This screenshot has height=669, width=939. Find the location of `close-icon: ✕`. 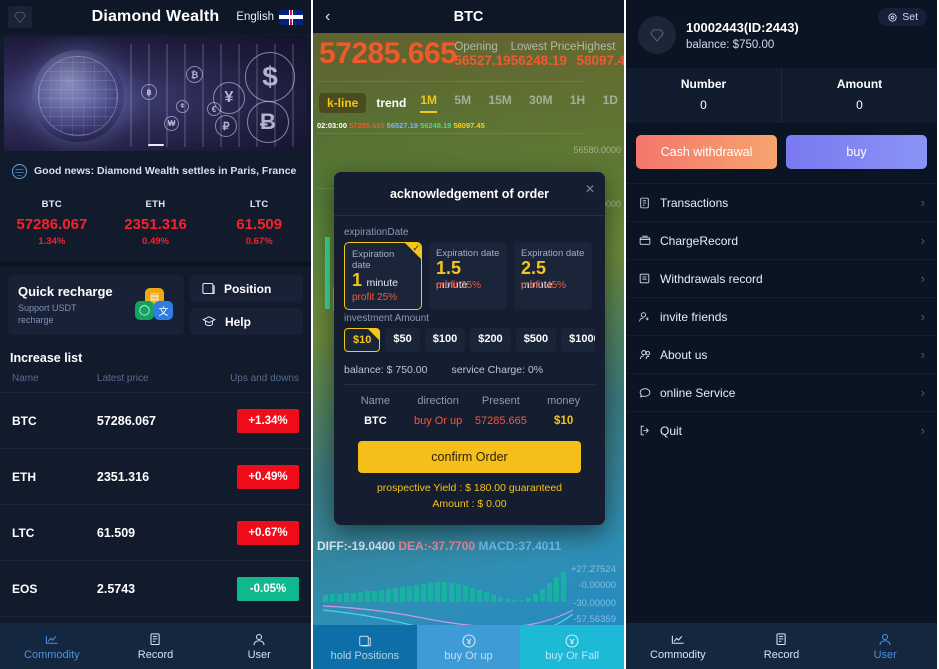

close-icon: ✕ is located at coordinates (590, 189).